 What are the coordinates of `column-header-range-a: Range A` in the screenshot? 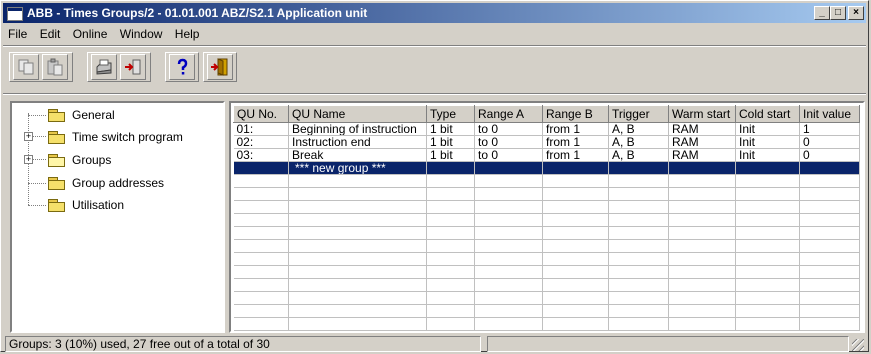 It's located at (508, 114).